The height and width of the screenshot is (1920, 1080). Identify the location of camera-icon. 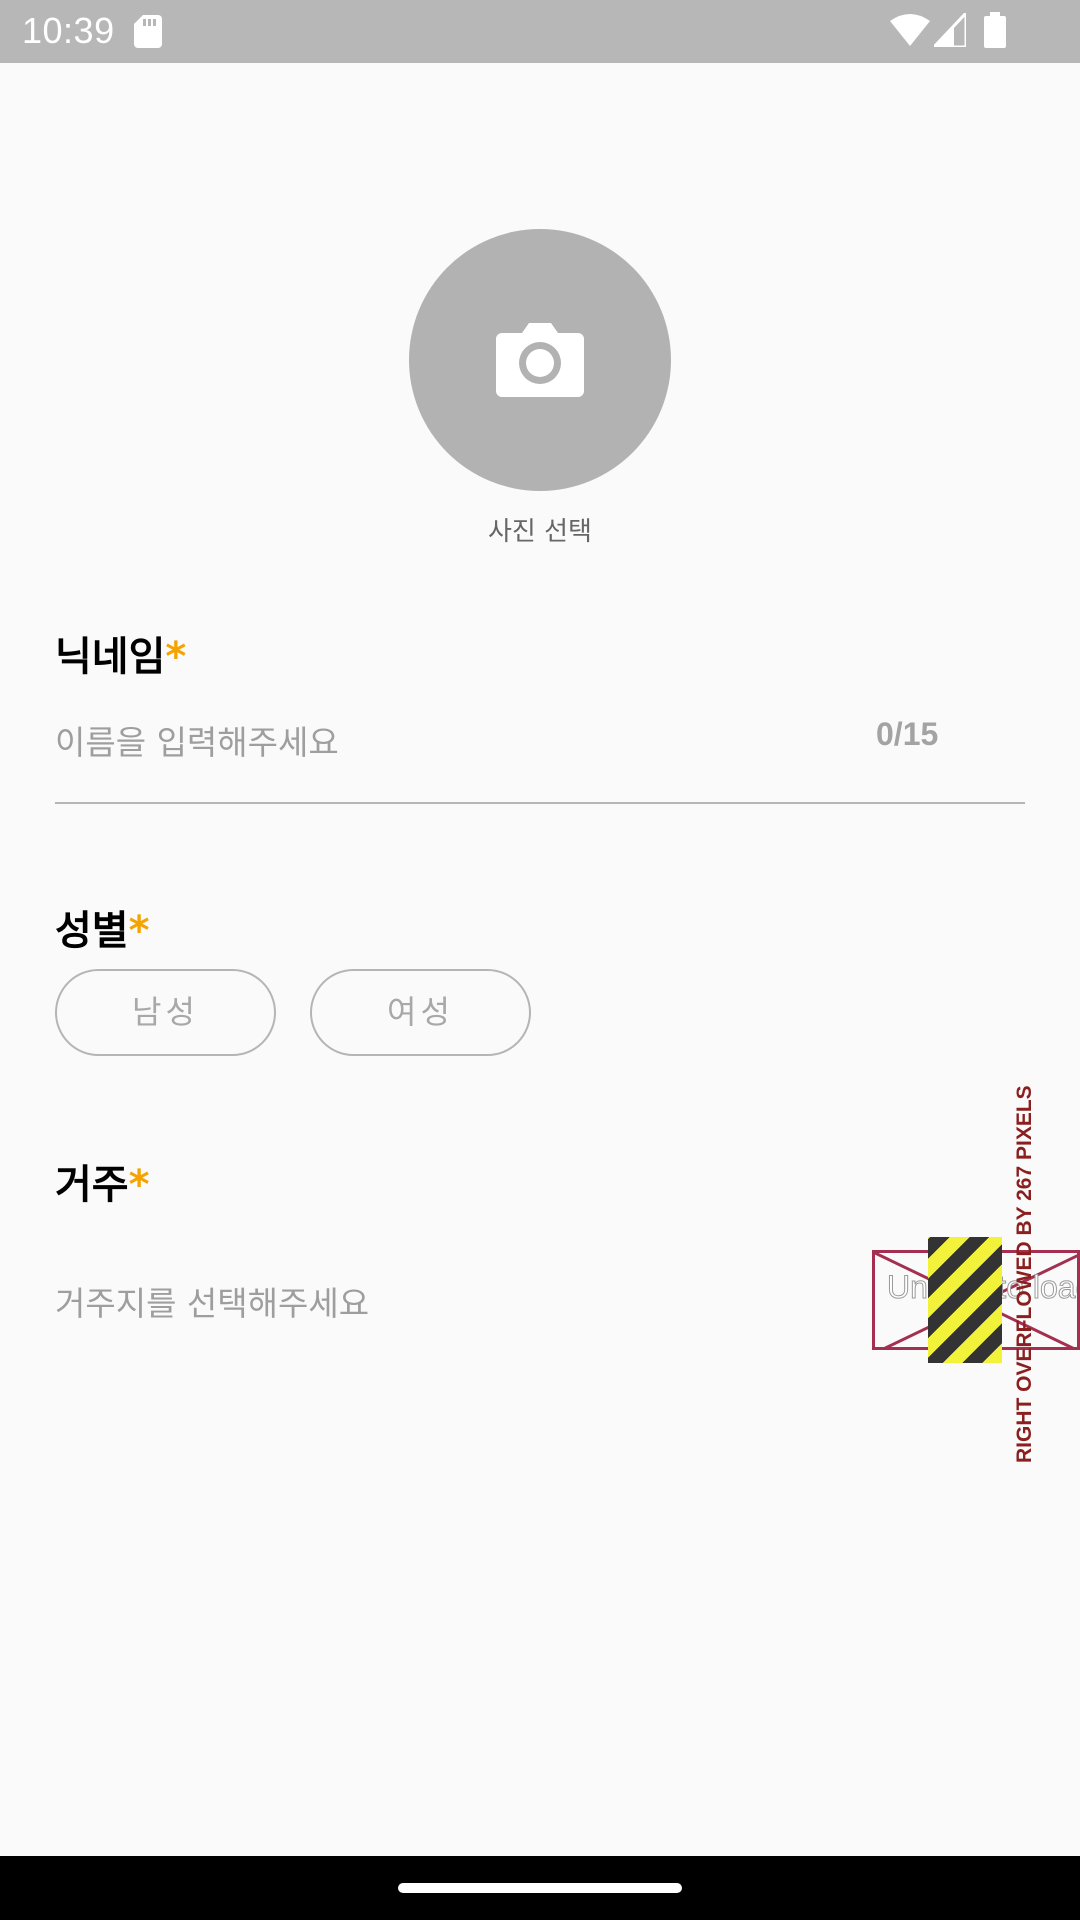
(540, 360).